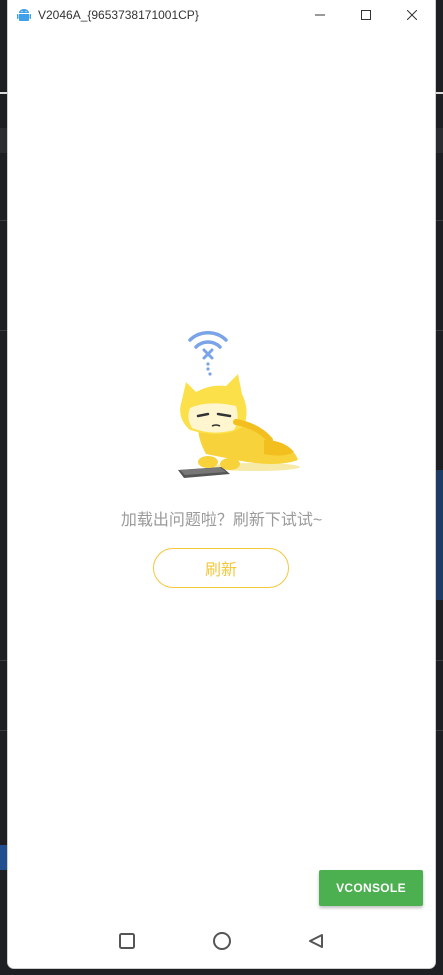 This screenshot has width=443, height=975. What do you see at coordinates (208, 340) in the screenshot?
I see `wifi-off-icon` at bounding box center [208, 340].